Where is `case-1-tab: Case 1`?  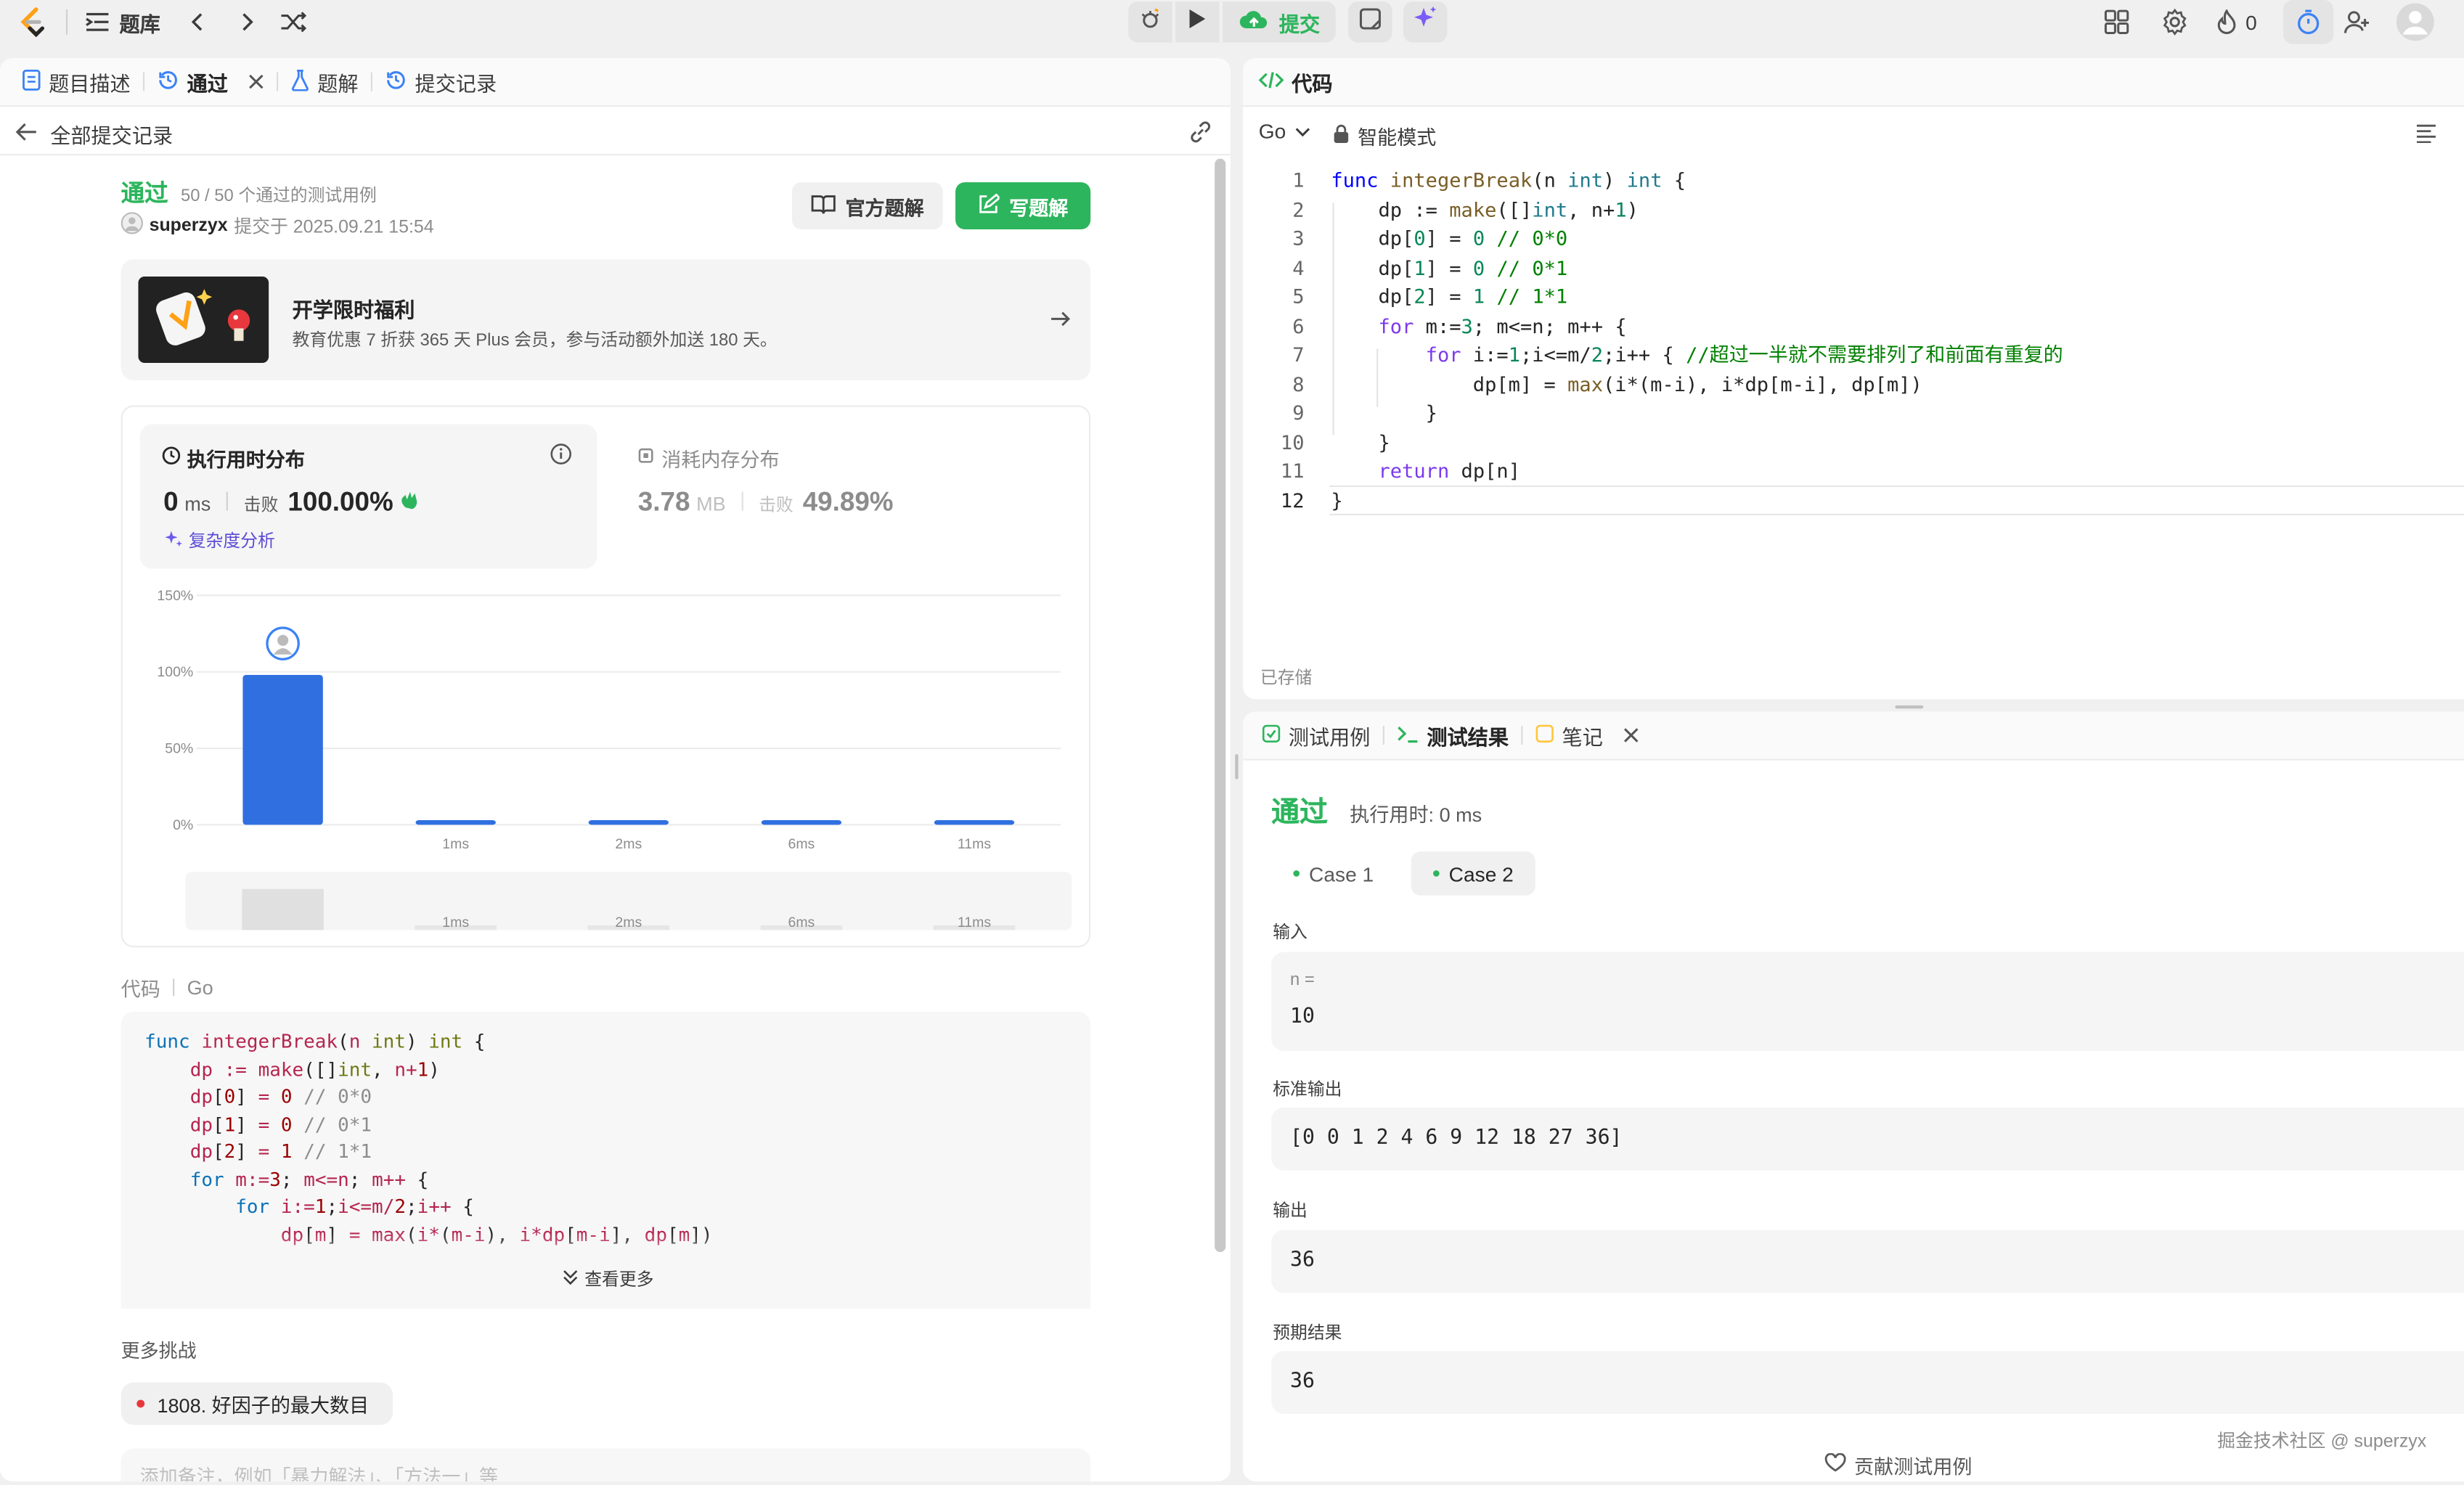 case-1-tab: Case 1 is located at coordinates (1334, 873).